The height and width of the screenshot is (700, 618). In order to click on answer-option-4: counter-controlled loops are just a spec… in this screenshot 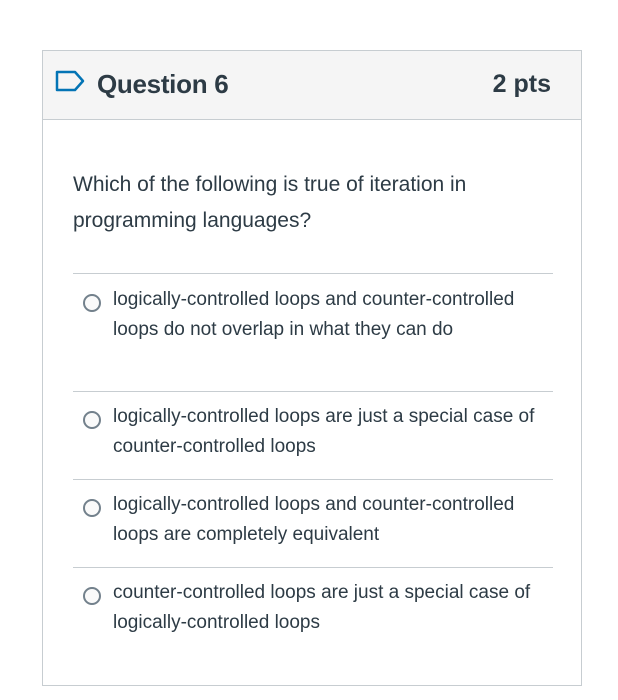, I will do `click(313, 611)`.